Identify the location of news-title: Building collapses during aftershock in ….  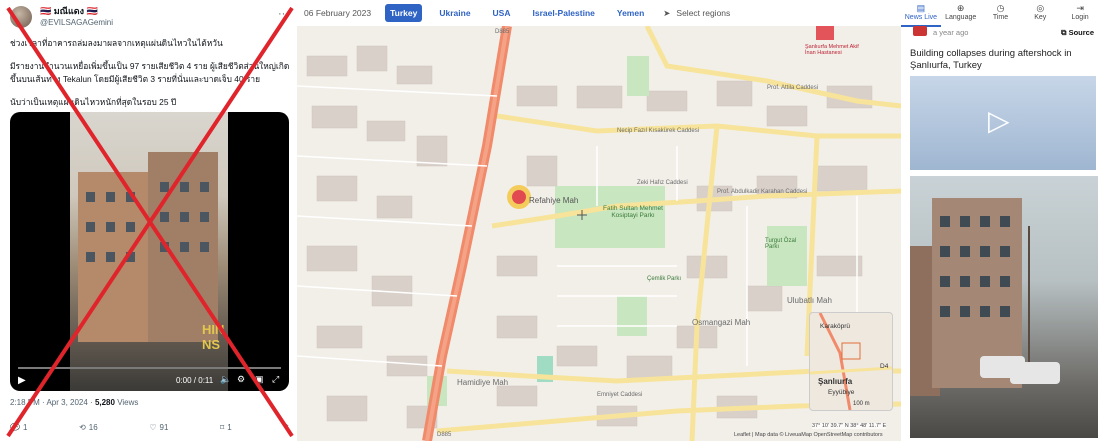
(991, 59).